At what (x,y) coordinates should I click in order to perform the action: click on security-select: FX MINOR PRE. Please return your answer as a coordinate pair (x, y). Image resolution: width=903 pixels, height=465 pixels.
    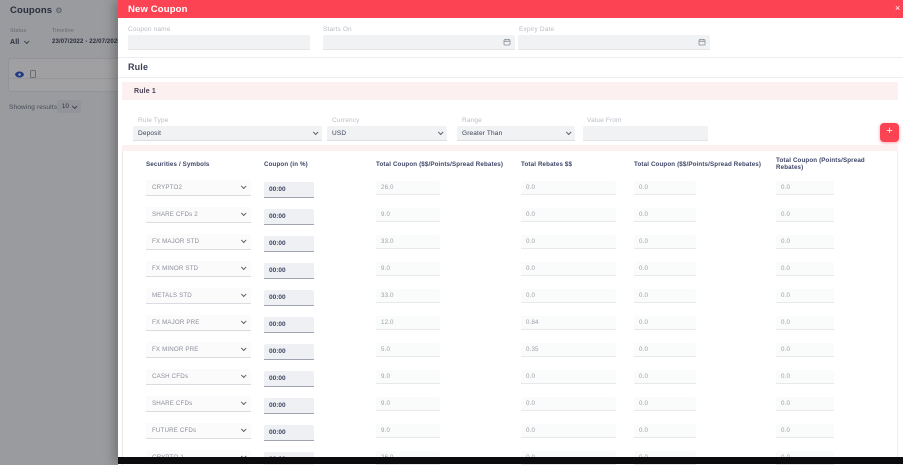
    Looking at the image, I should click on (198, 349).